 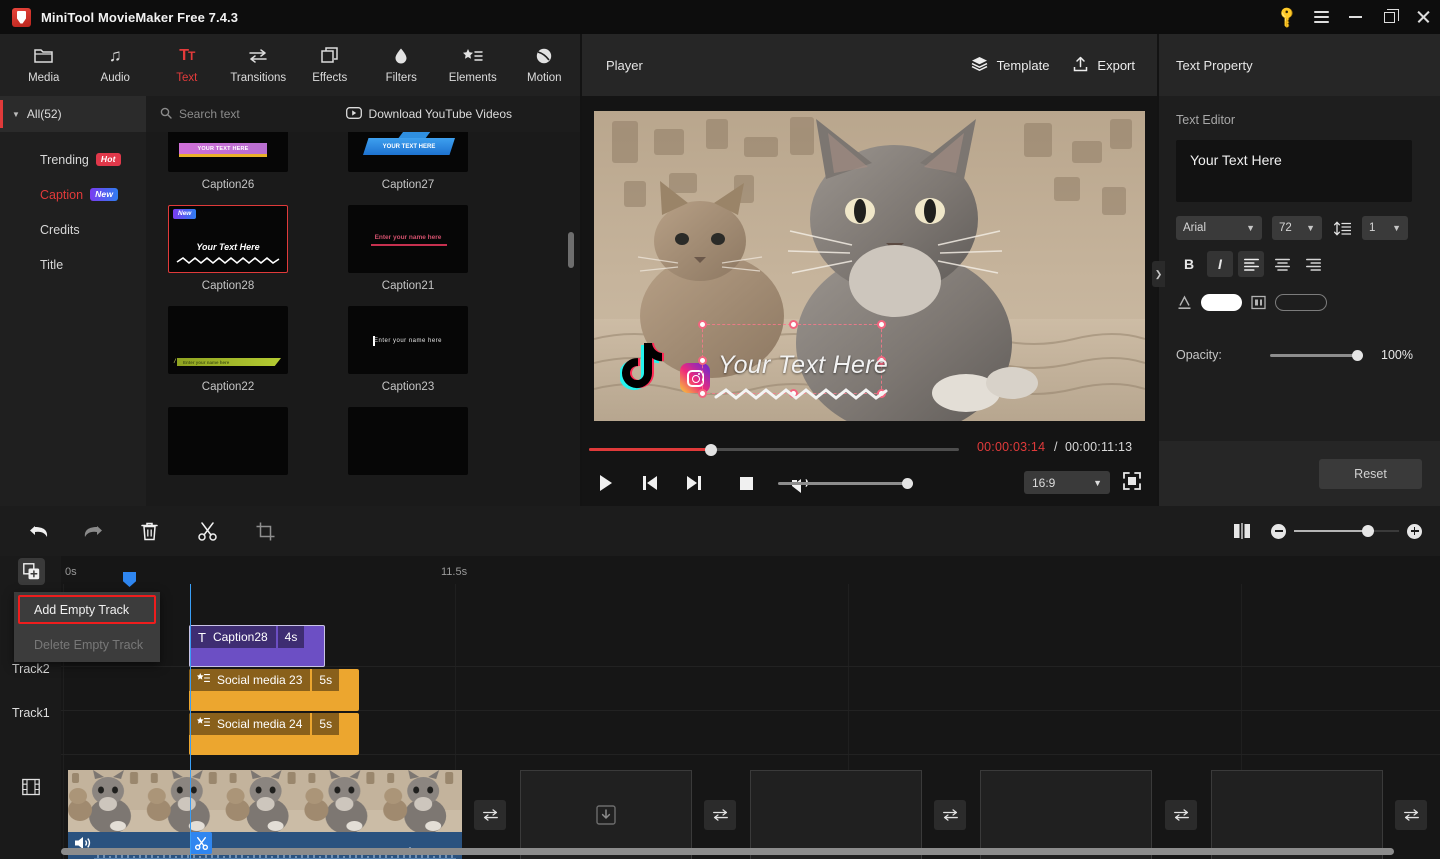 I want to click on category-credits: Credits, so click(x=73, y=229).